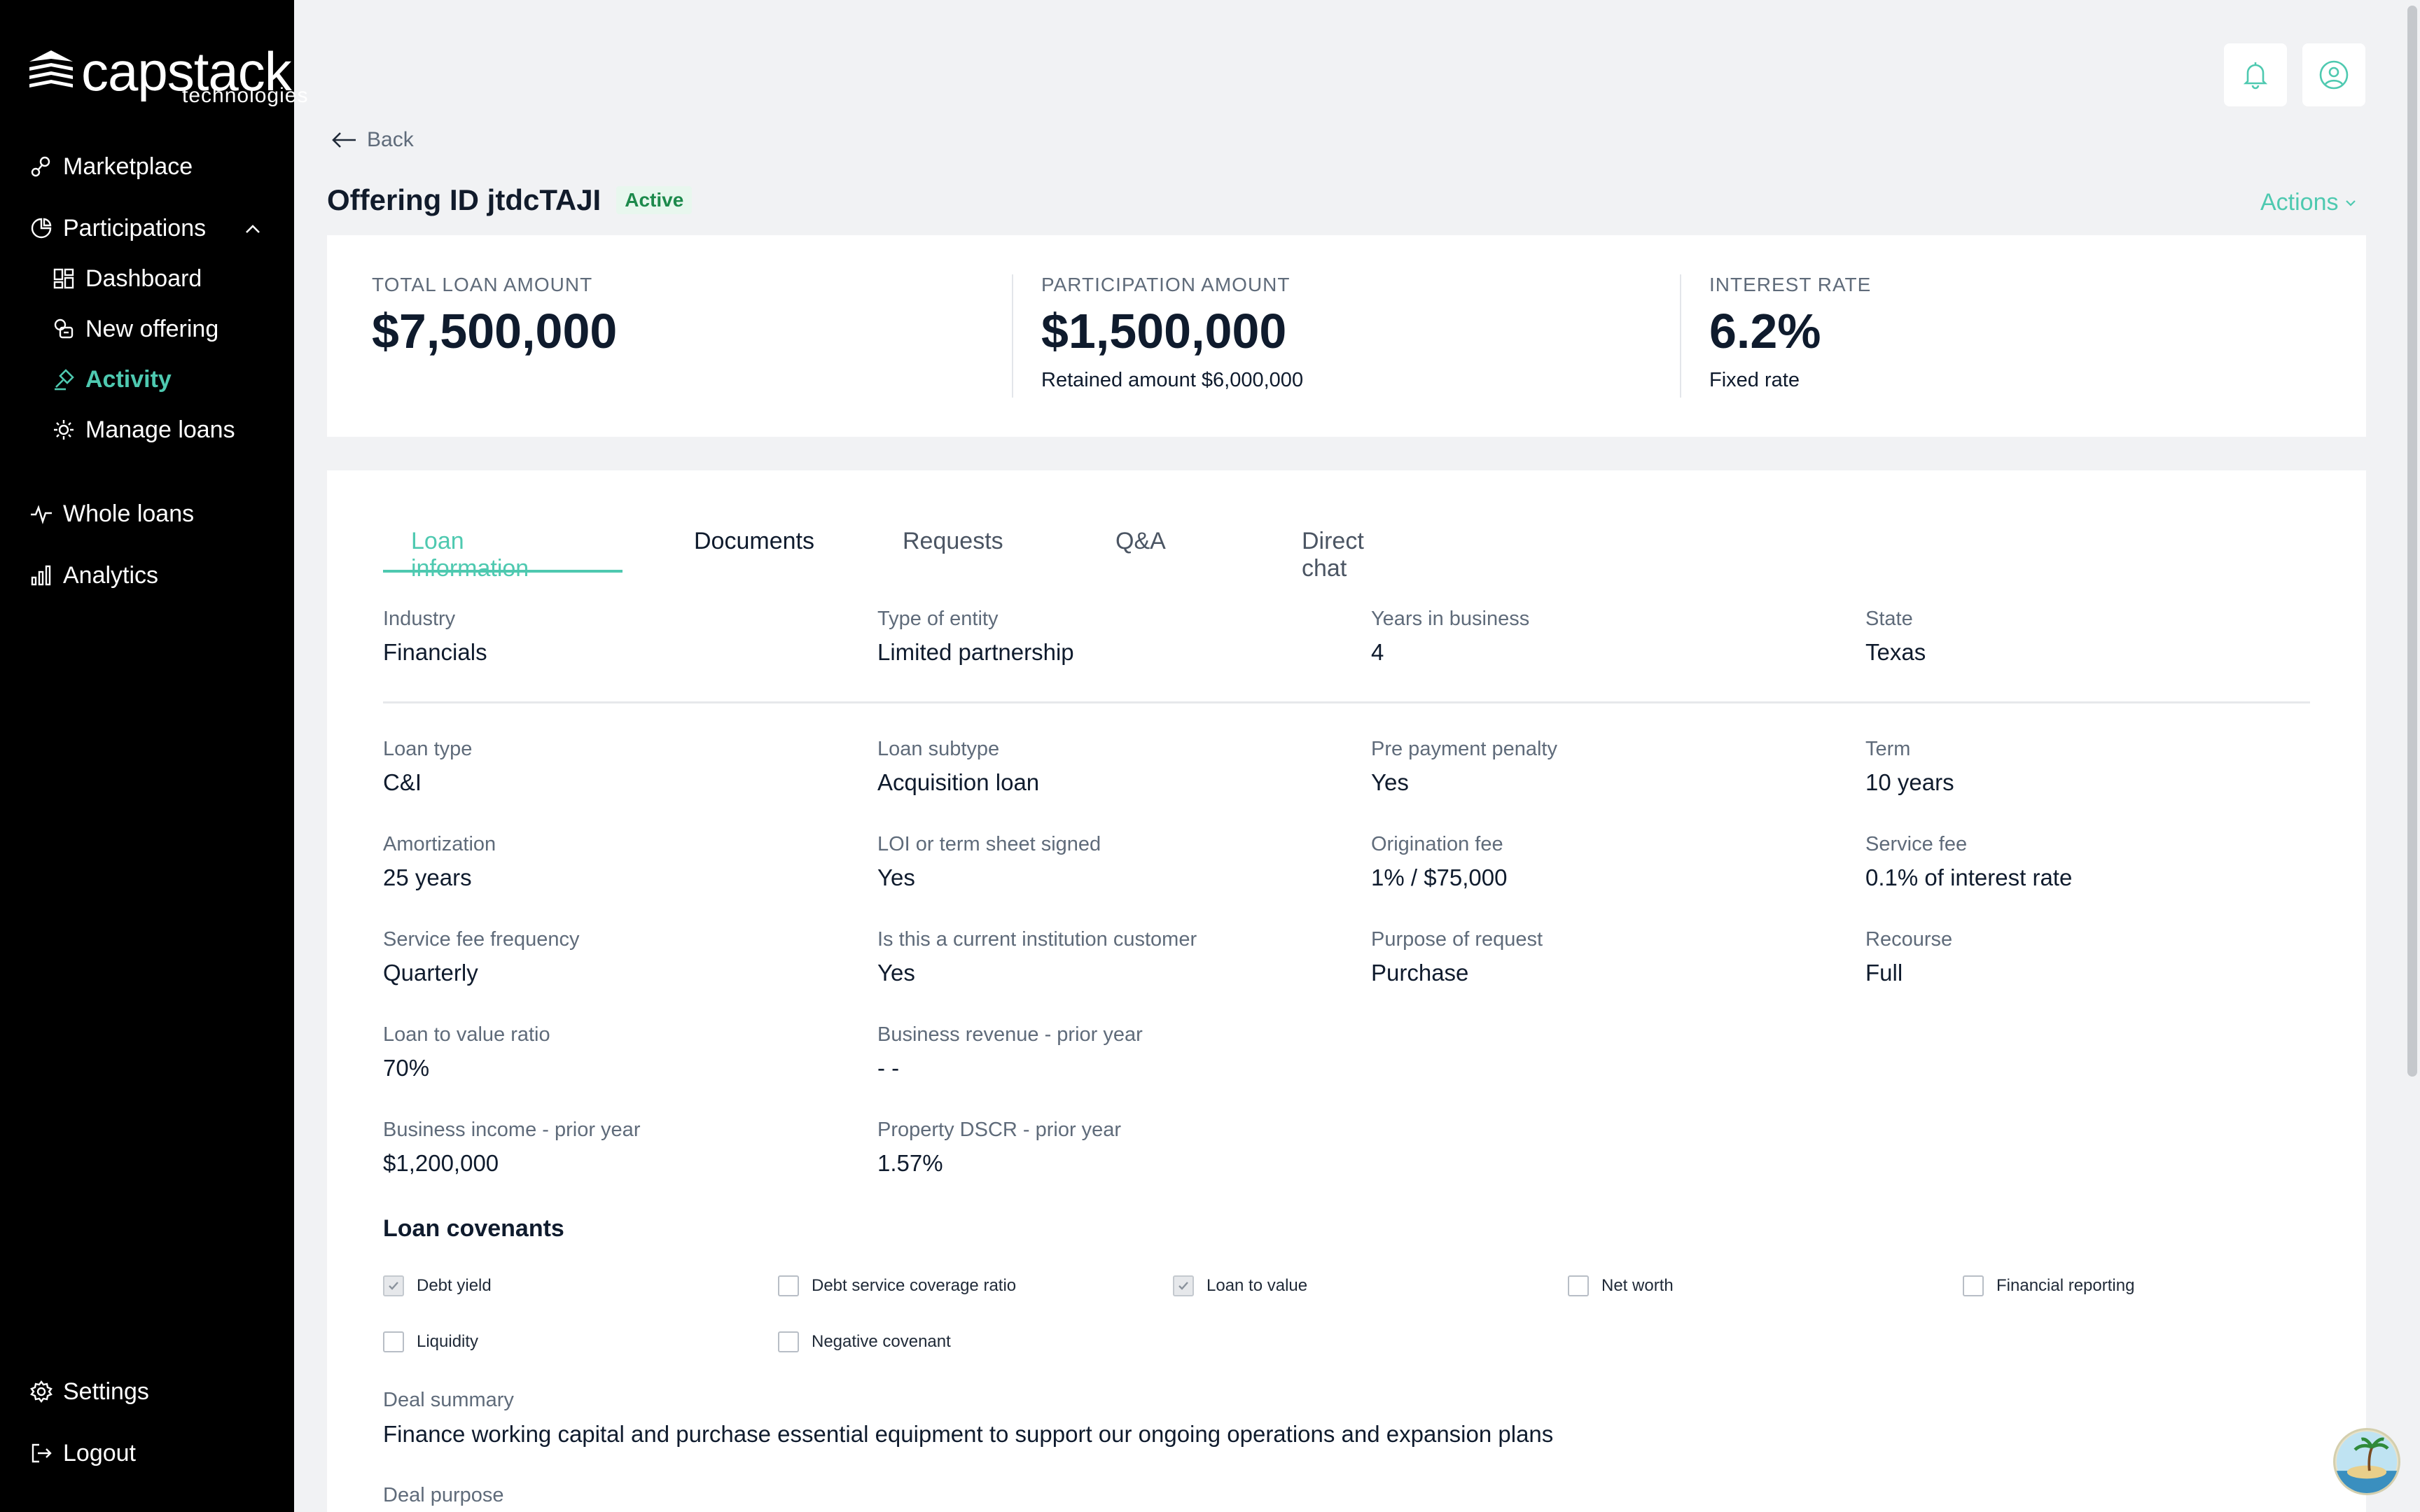 The image size is (2420, 1512). I want to click on page-title: Offering ID jtdcTAJI, so click(464, 199).